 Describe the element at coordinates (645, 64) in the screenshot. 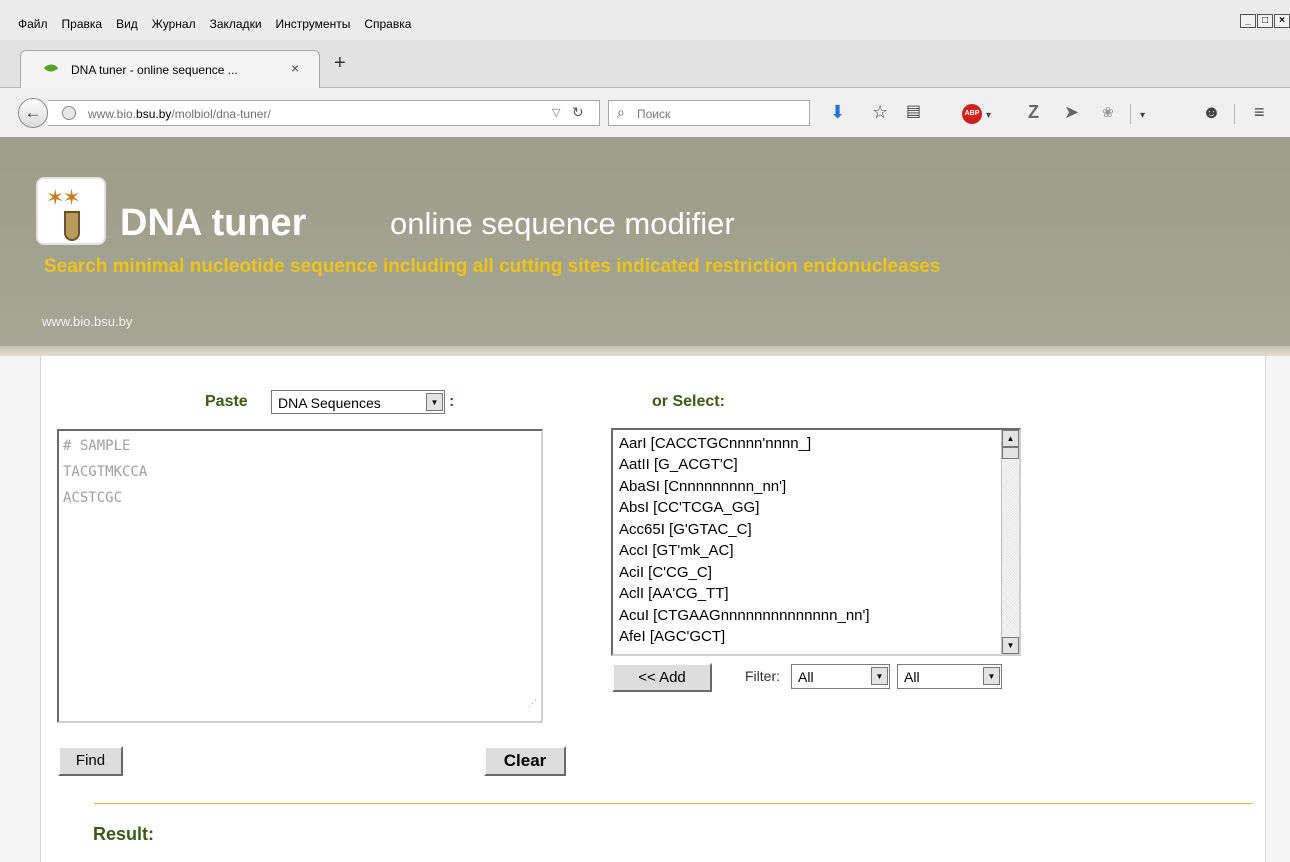

I see `tab-strip: DNA tuner - online sequence ... × +` at that location.